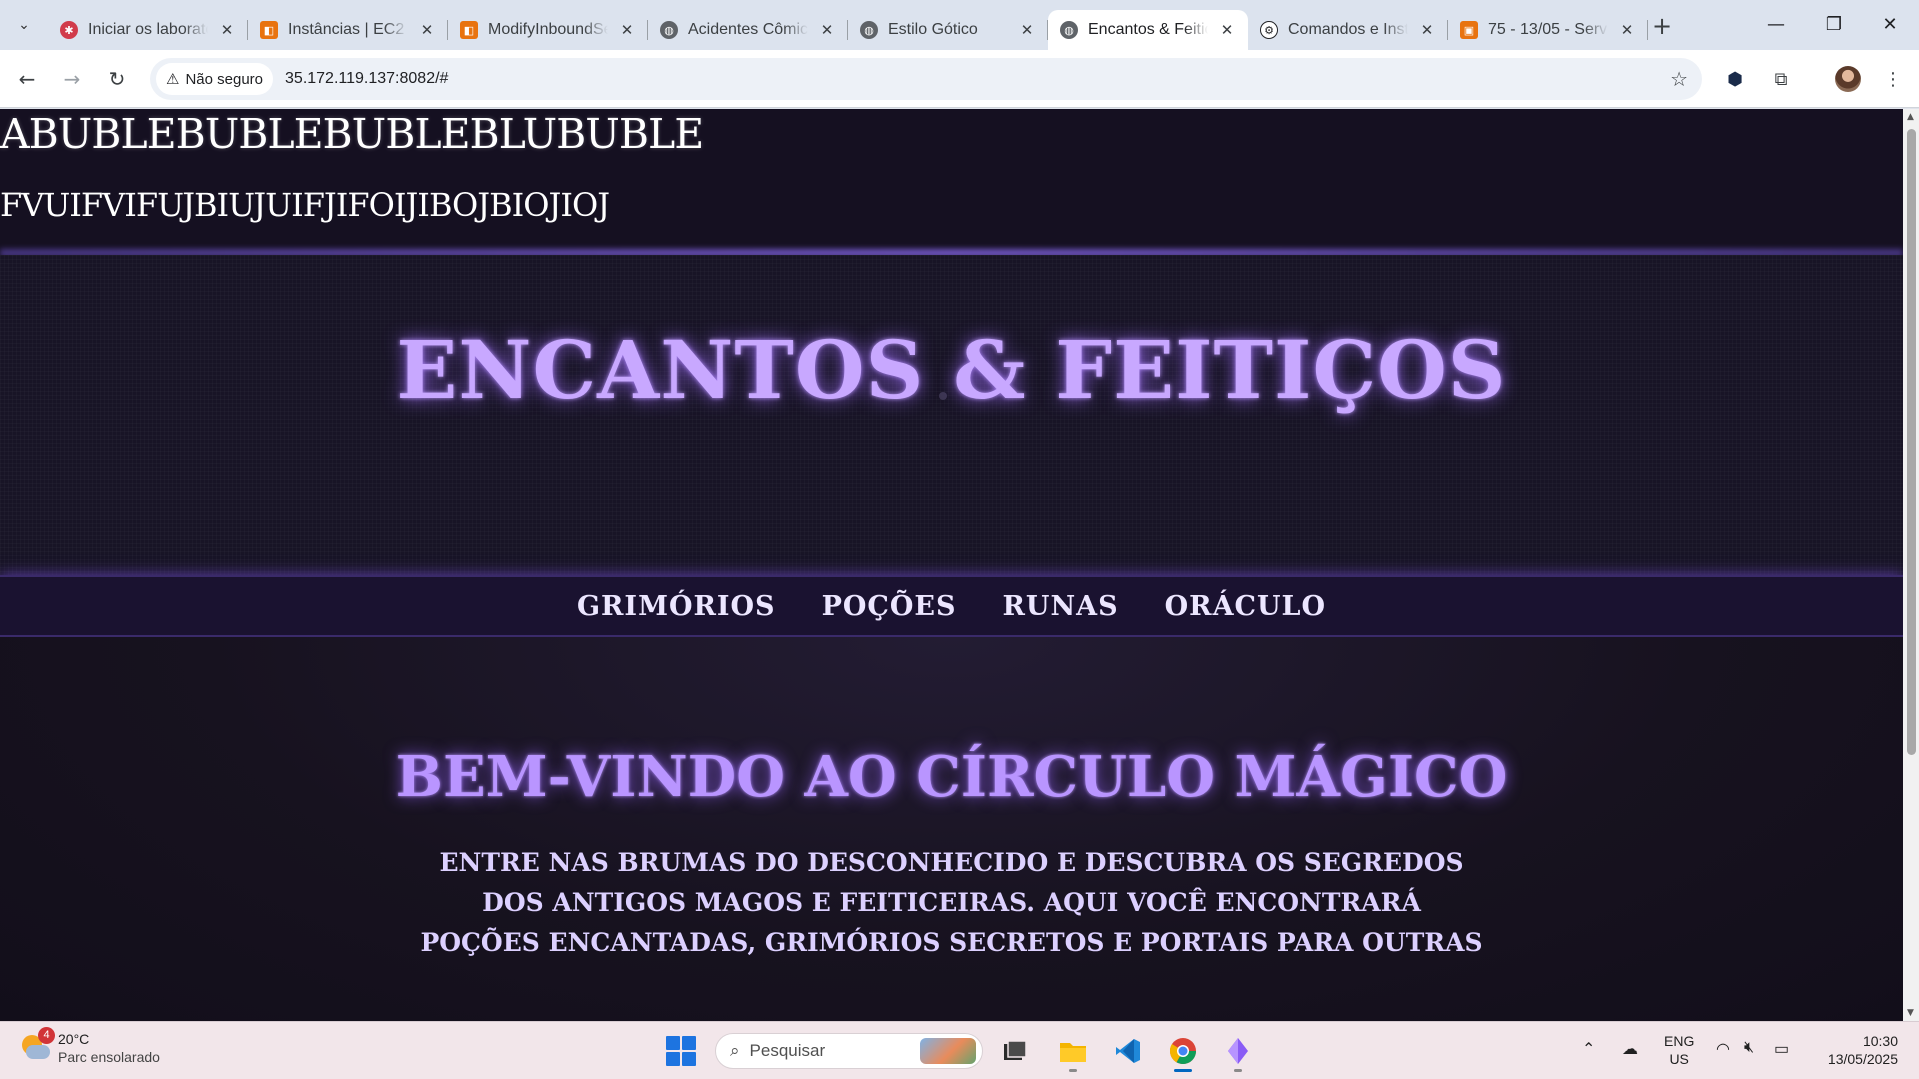 The image size is (1919, 1079). Describe the element at coordinates (1834, 24) in the screenshot. I see `restore-icon: ❐` at that location.